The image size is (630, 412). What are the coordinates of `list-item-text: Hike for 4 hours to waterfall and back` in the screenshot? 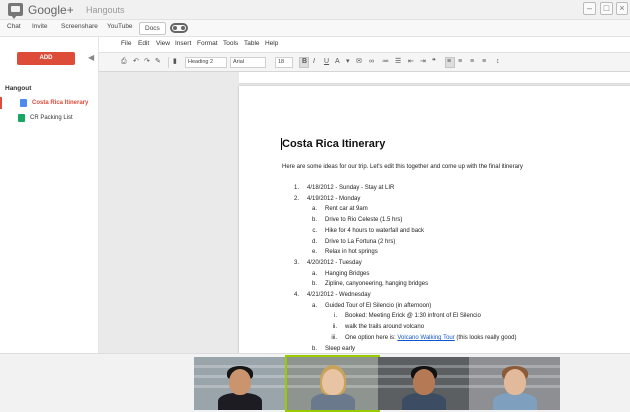 It's located at (375, 230).